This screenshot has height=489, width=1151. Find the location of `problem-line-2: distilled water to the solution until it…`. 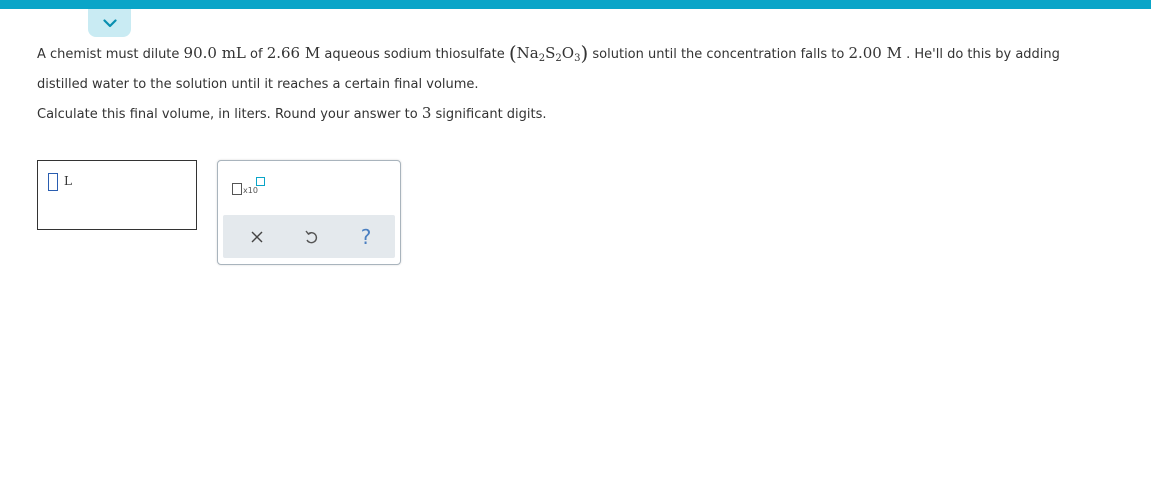

problem-line-2: distilled water to the solution until it… is located at coordinates (258, 84).